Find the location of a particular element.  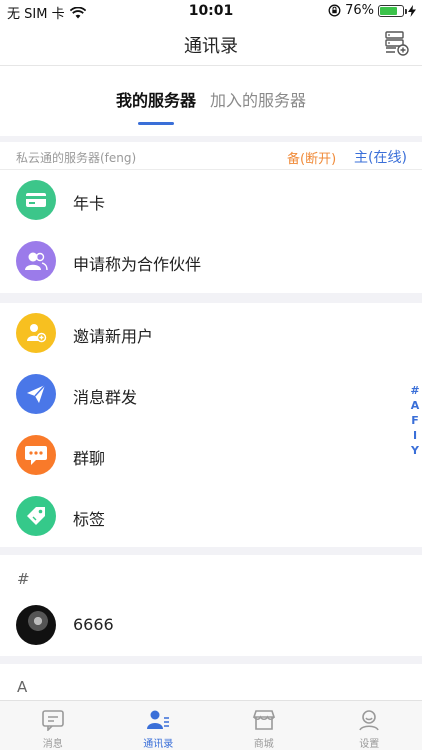

server-name: 私云通的服务器(feng) is located at coordinates (76, 158).